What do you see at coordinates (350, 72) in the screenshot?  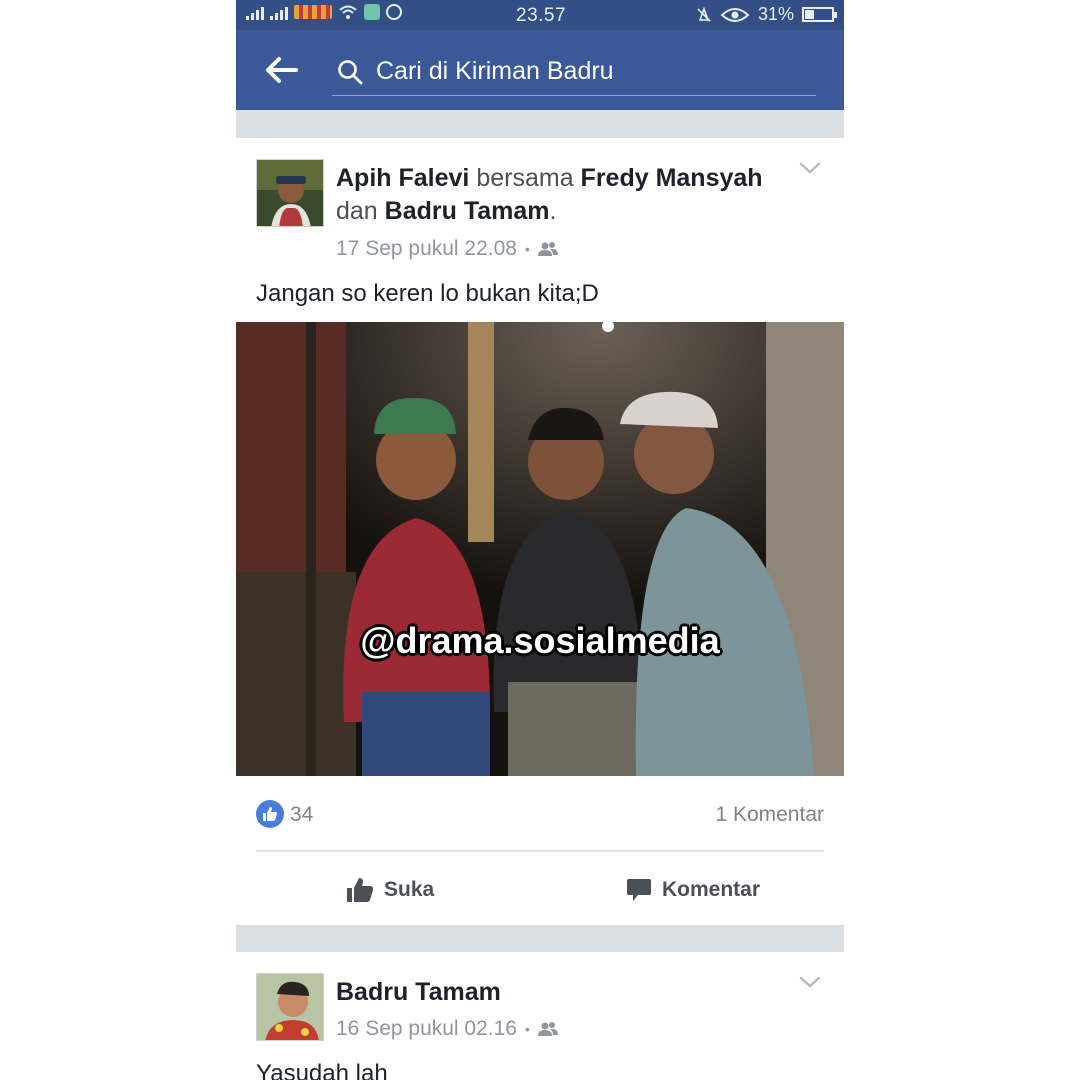 I see `search-icon` at bounding box center [350, 72].